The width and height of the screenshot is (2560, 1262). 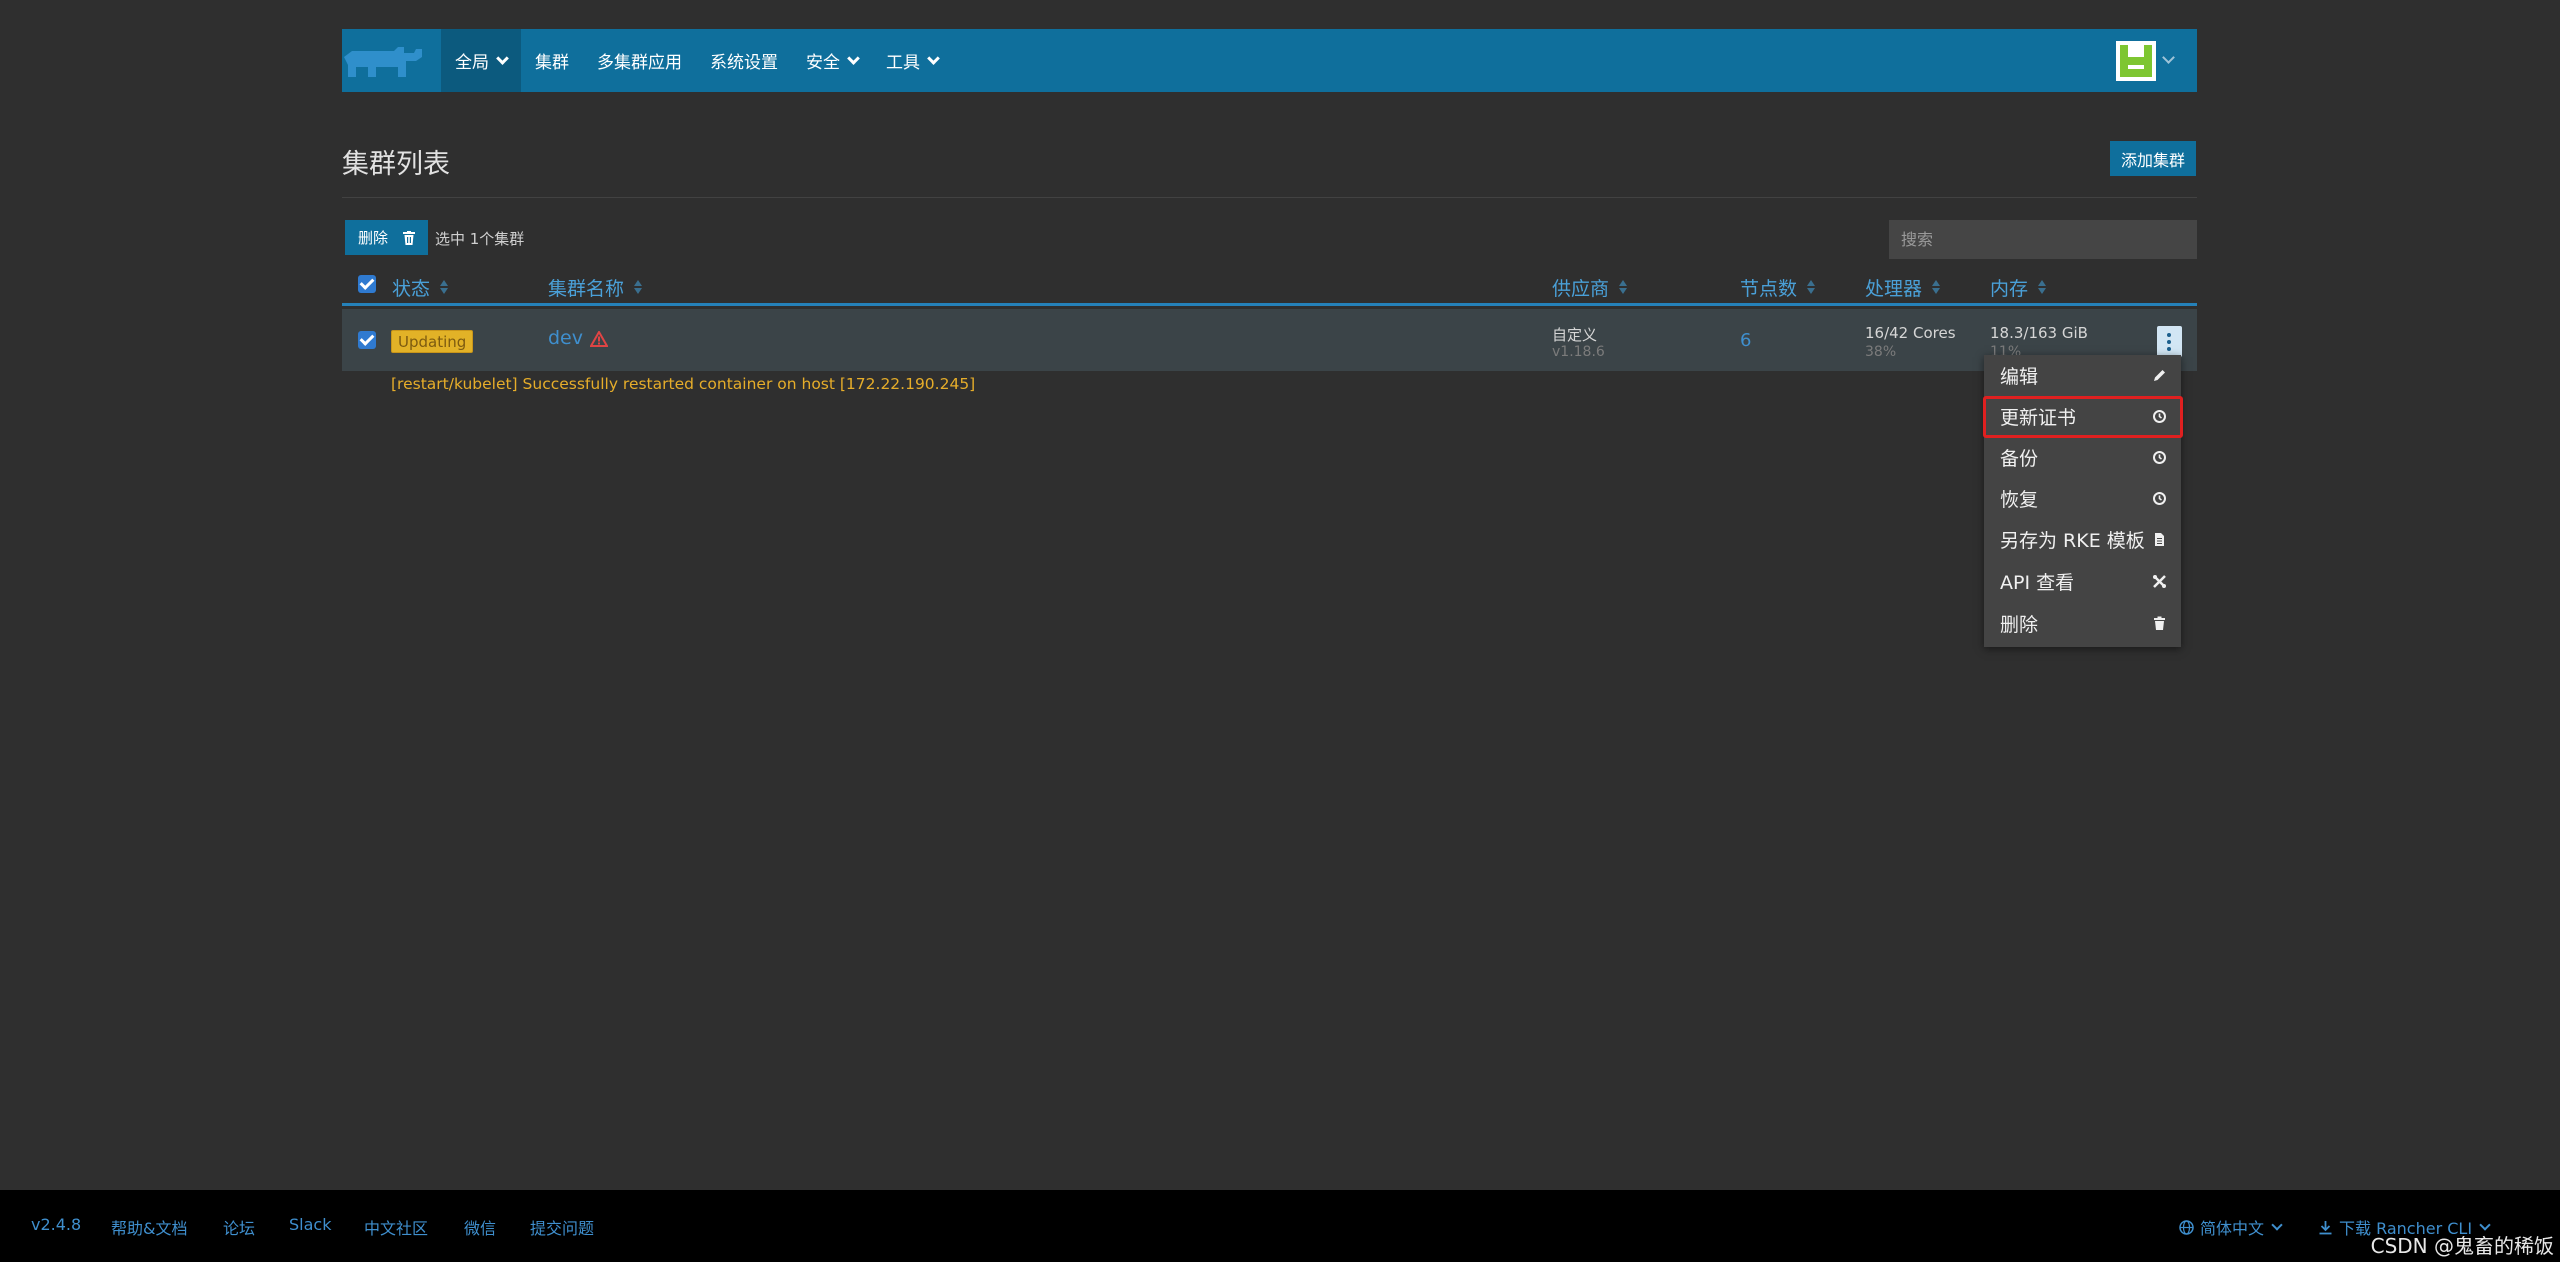 What do you see at coordinates (396, 1227) in the screenshot?
I see `footer-link-community: 中文社区` at bounding box center [396, 1227].